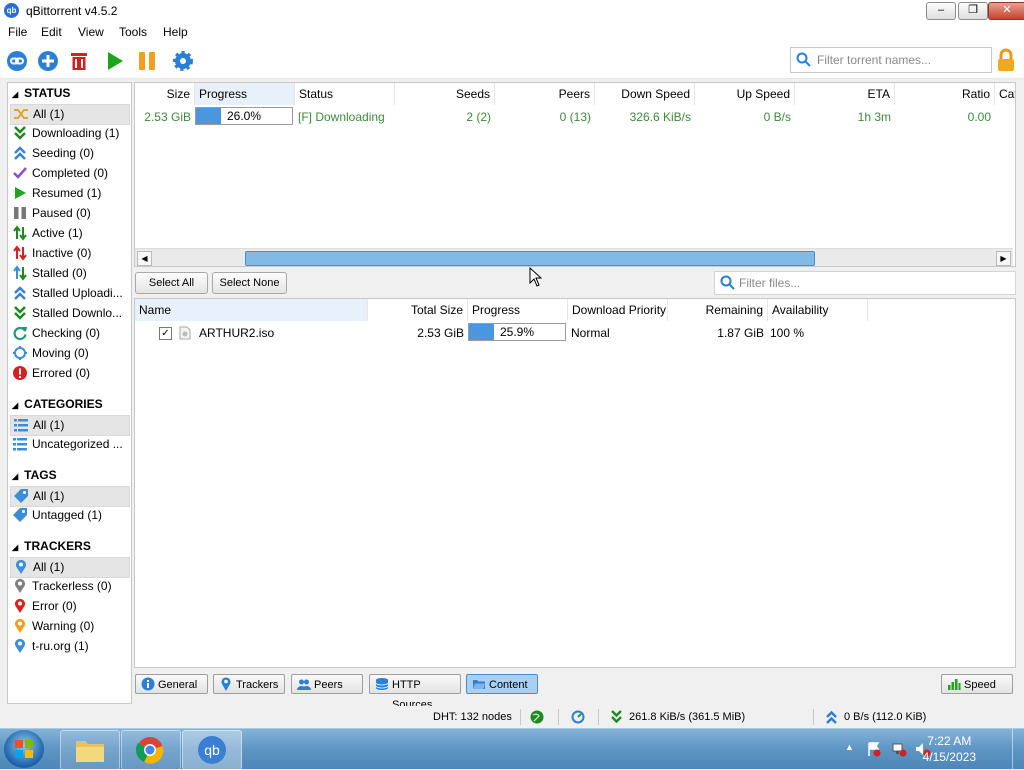  Describe the element at coordinates (69, 153) in the screenshot. I see `status-filter-seeding: Seeding (0)` at that location.